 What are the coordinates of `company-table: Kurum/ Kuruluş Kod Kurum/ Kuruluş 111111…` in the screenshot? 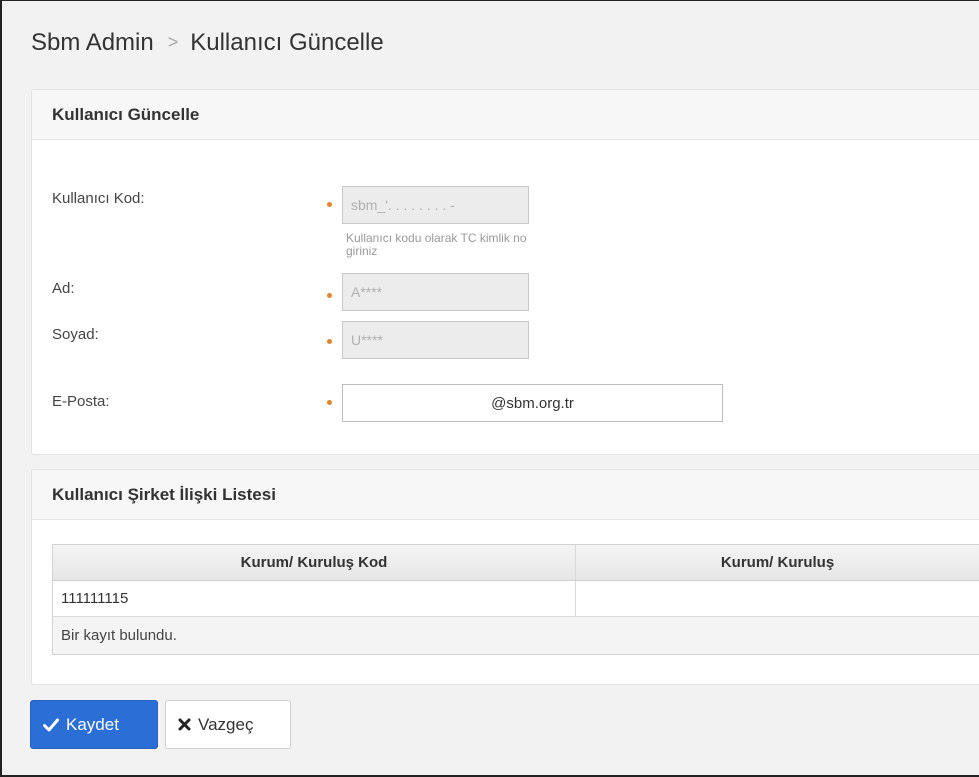 It's located at (515, 599).